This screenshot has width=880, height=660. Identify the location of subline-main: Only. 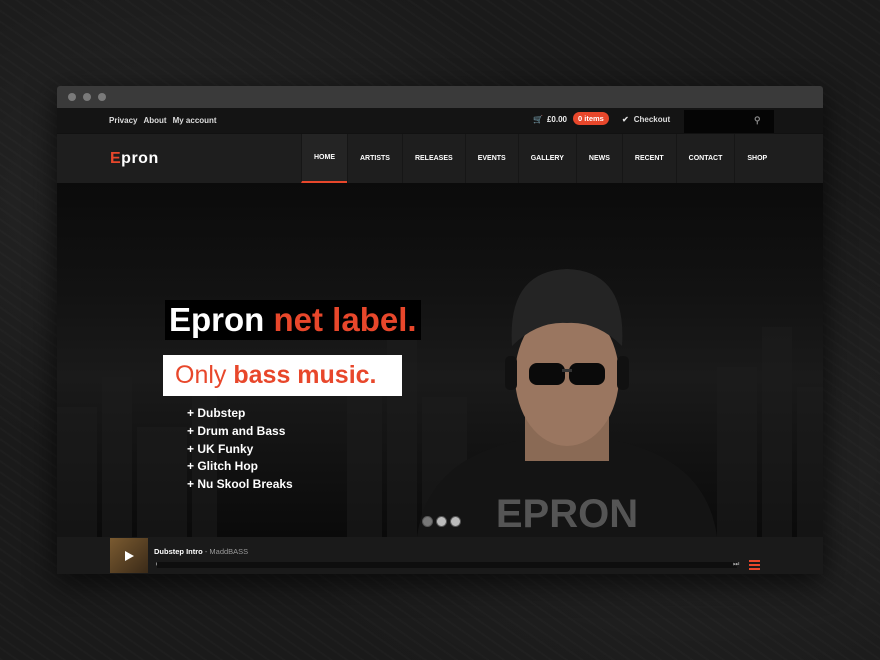
(201, 375).